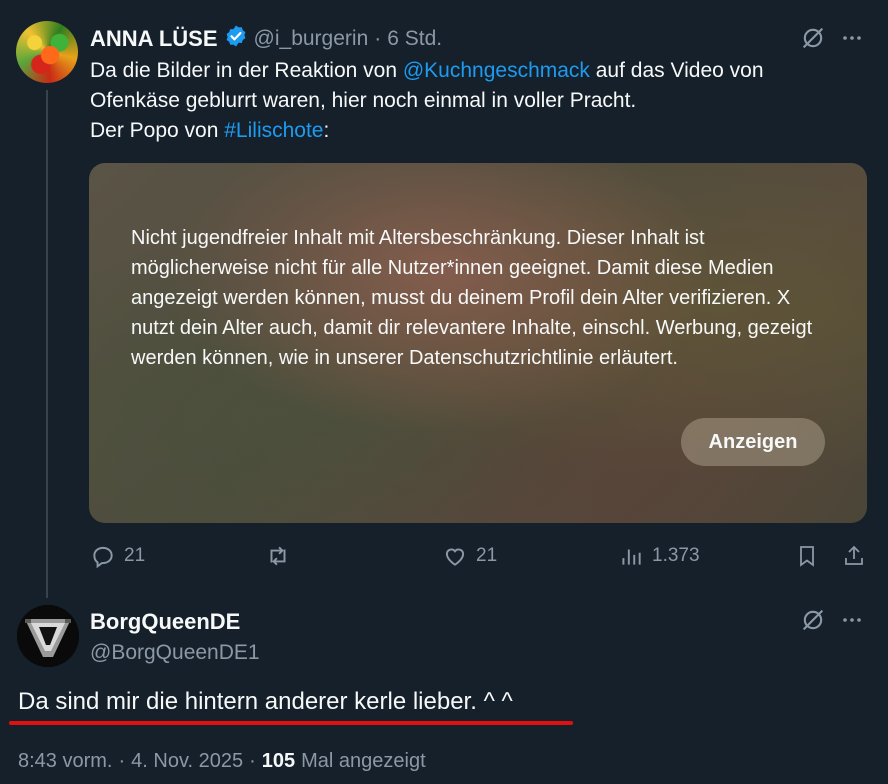  What do you see at coordinates (246, 70) in the screenshot?
I see `tweet-text-part: Da die Bilder in der Reaktion von` at bounding box center [246, 70].